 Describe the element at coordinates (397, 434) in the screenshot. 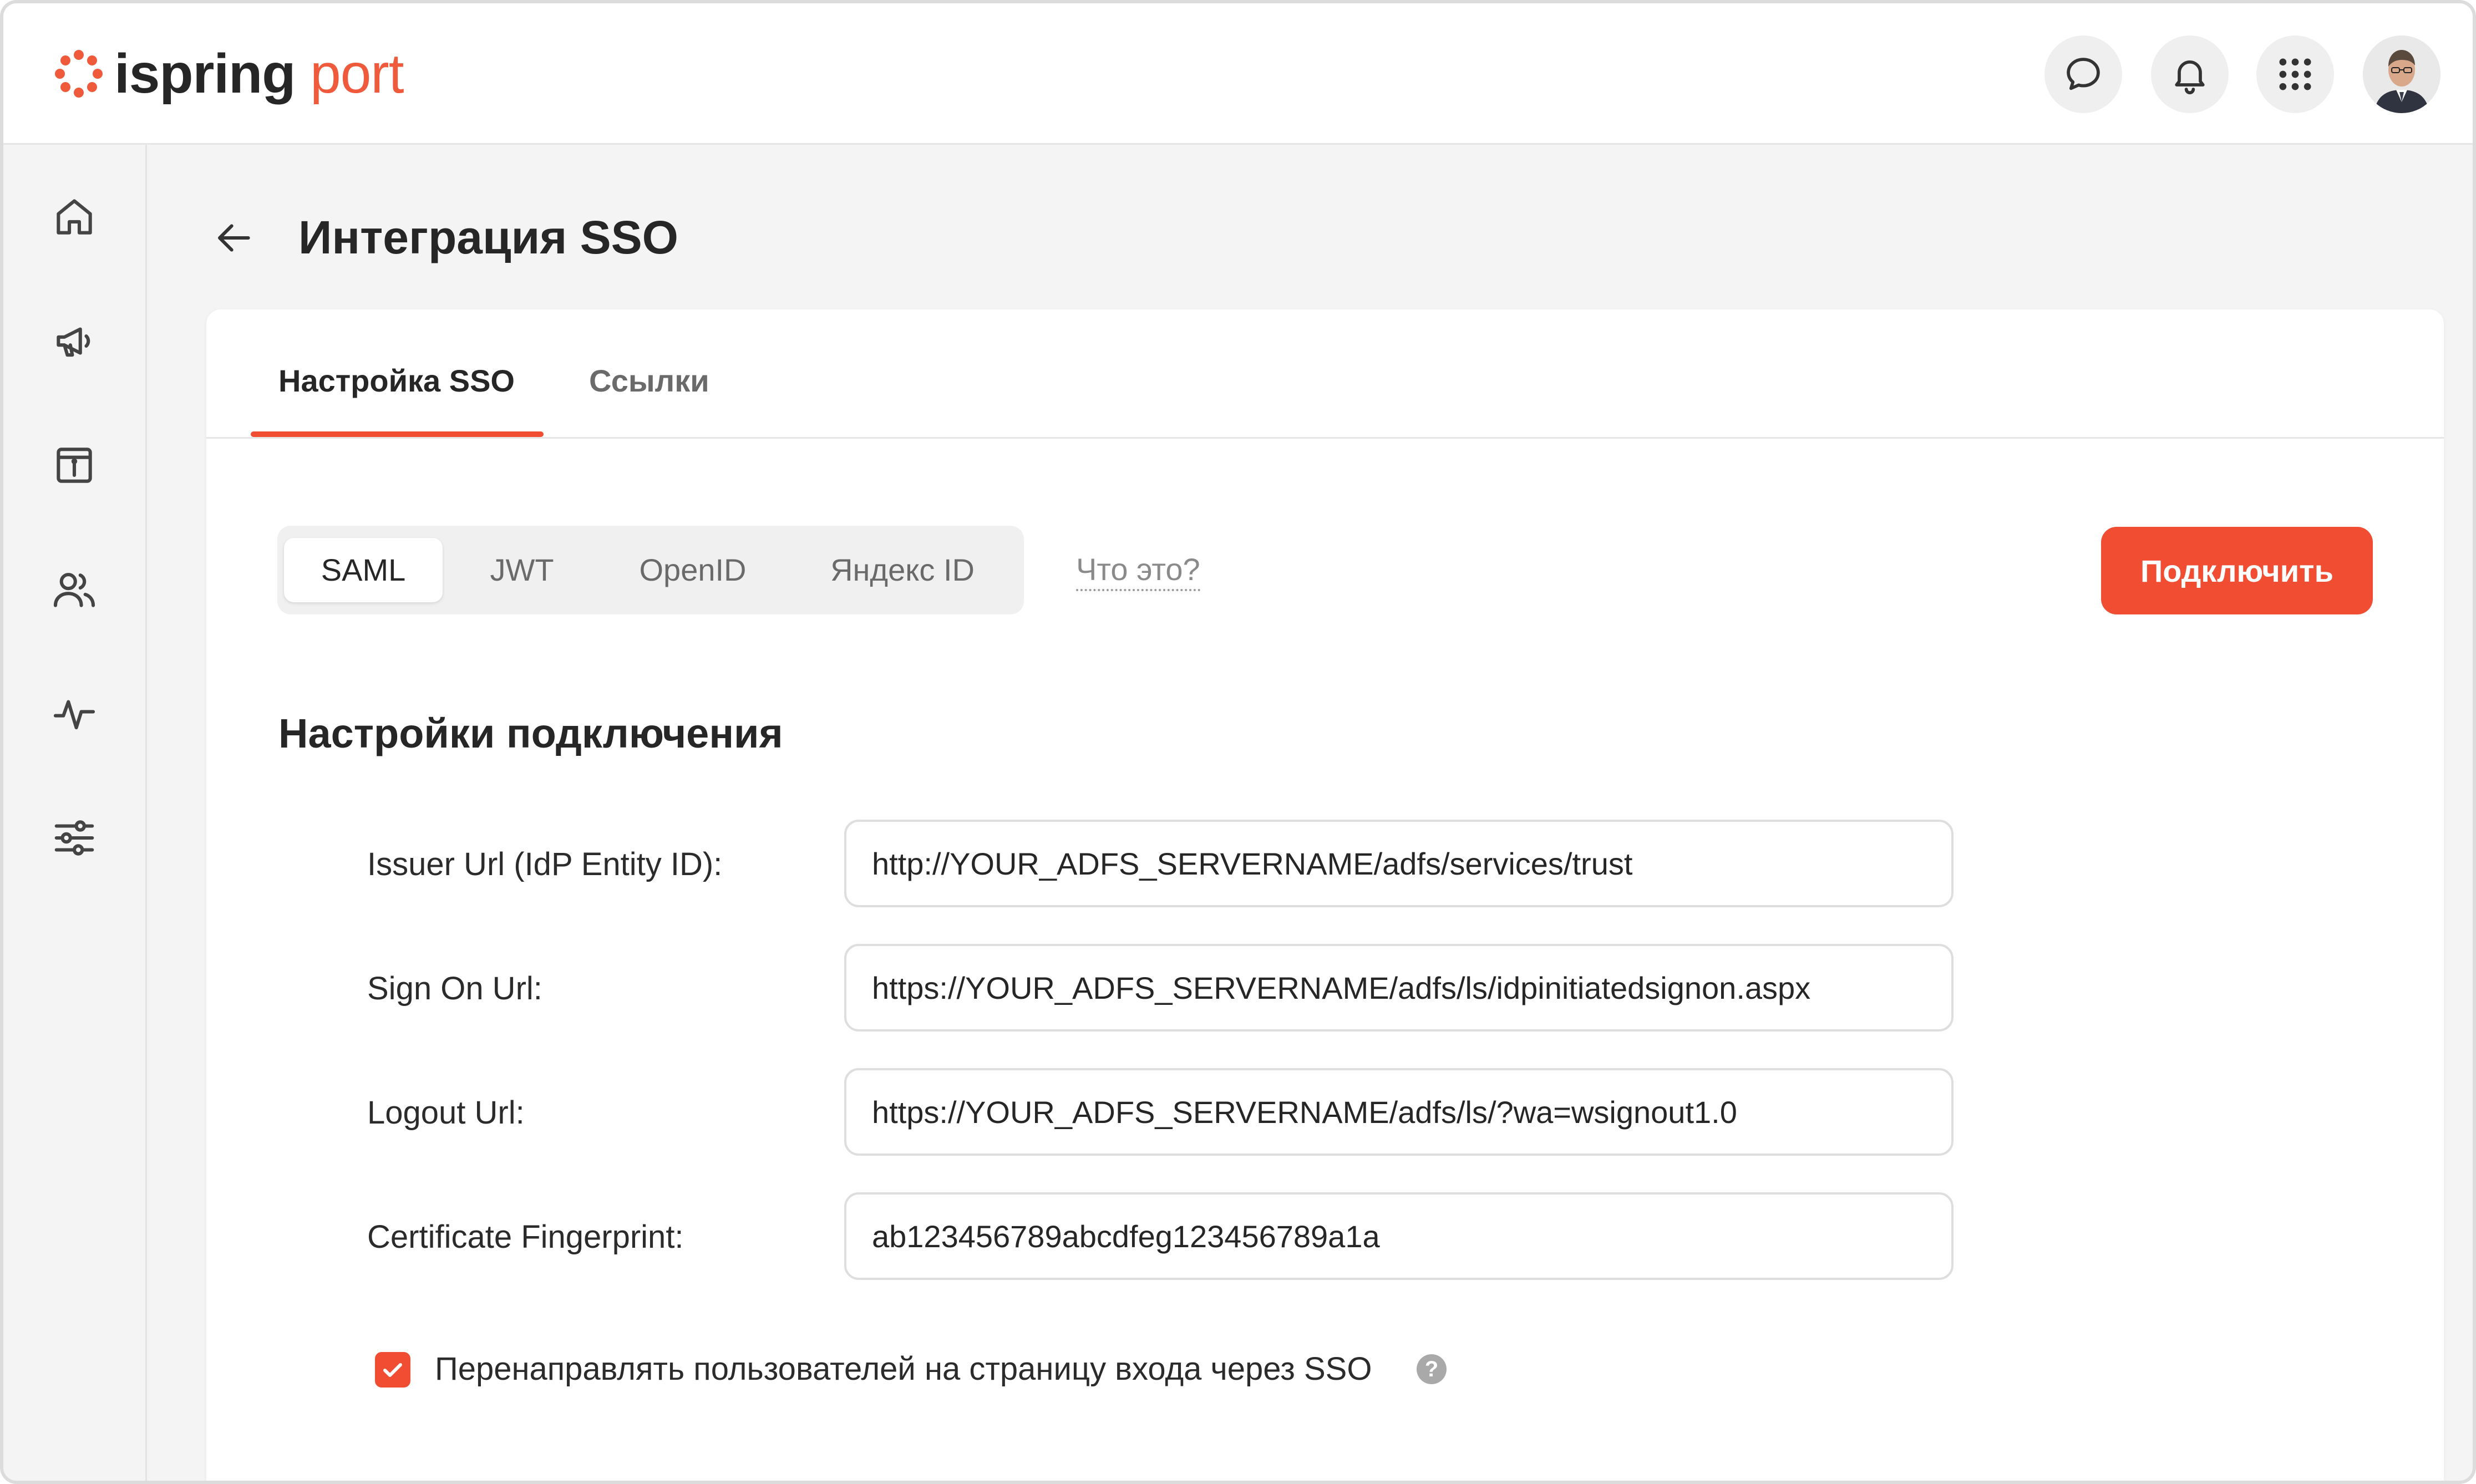

I see `active-tab-indicator` at that location.